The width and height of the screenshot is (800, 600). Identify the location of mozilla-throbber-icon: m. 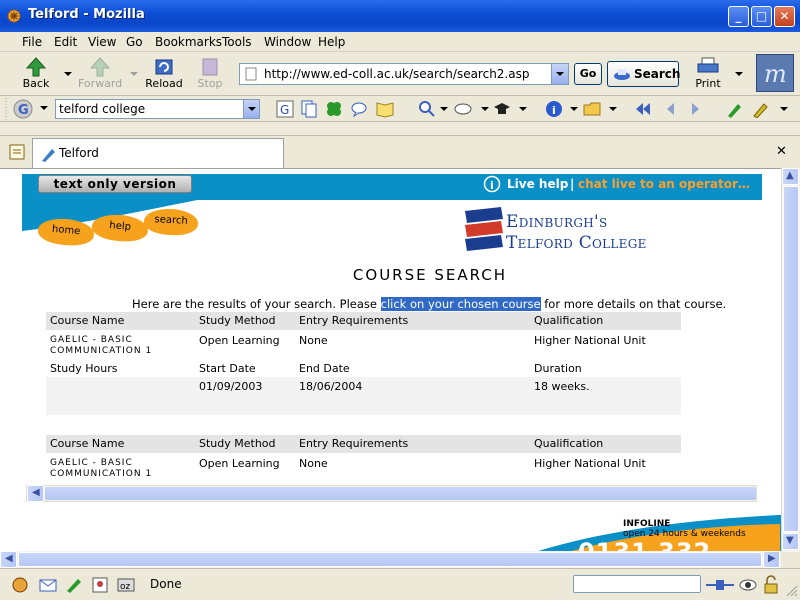
(775, 73).